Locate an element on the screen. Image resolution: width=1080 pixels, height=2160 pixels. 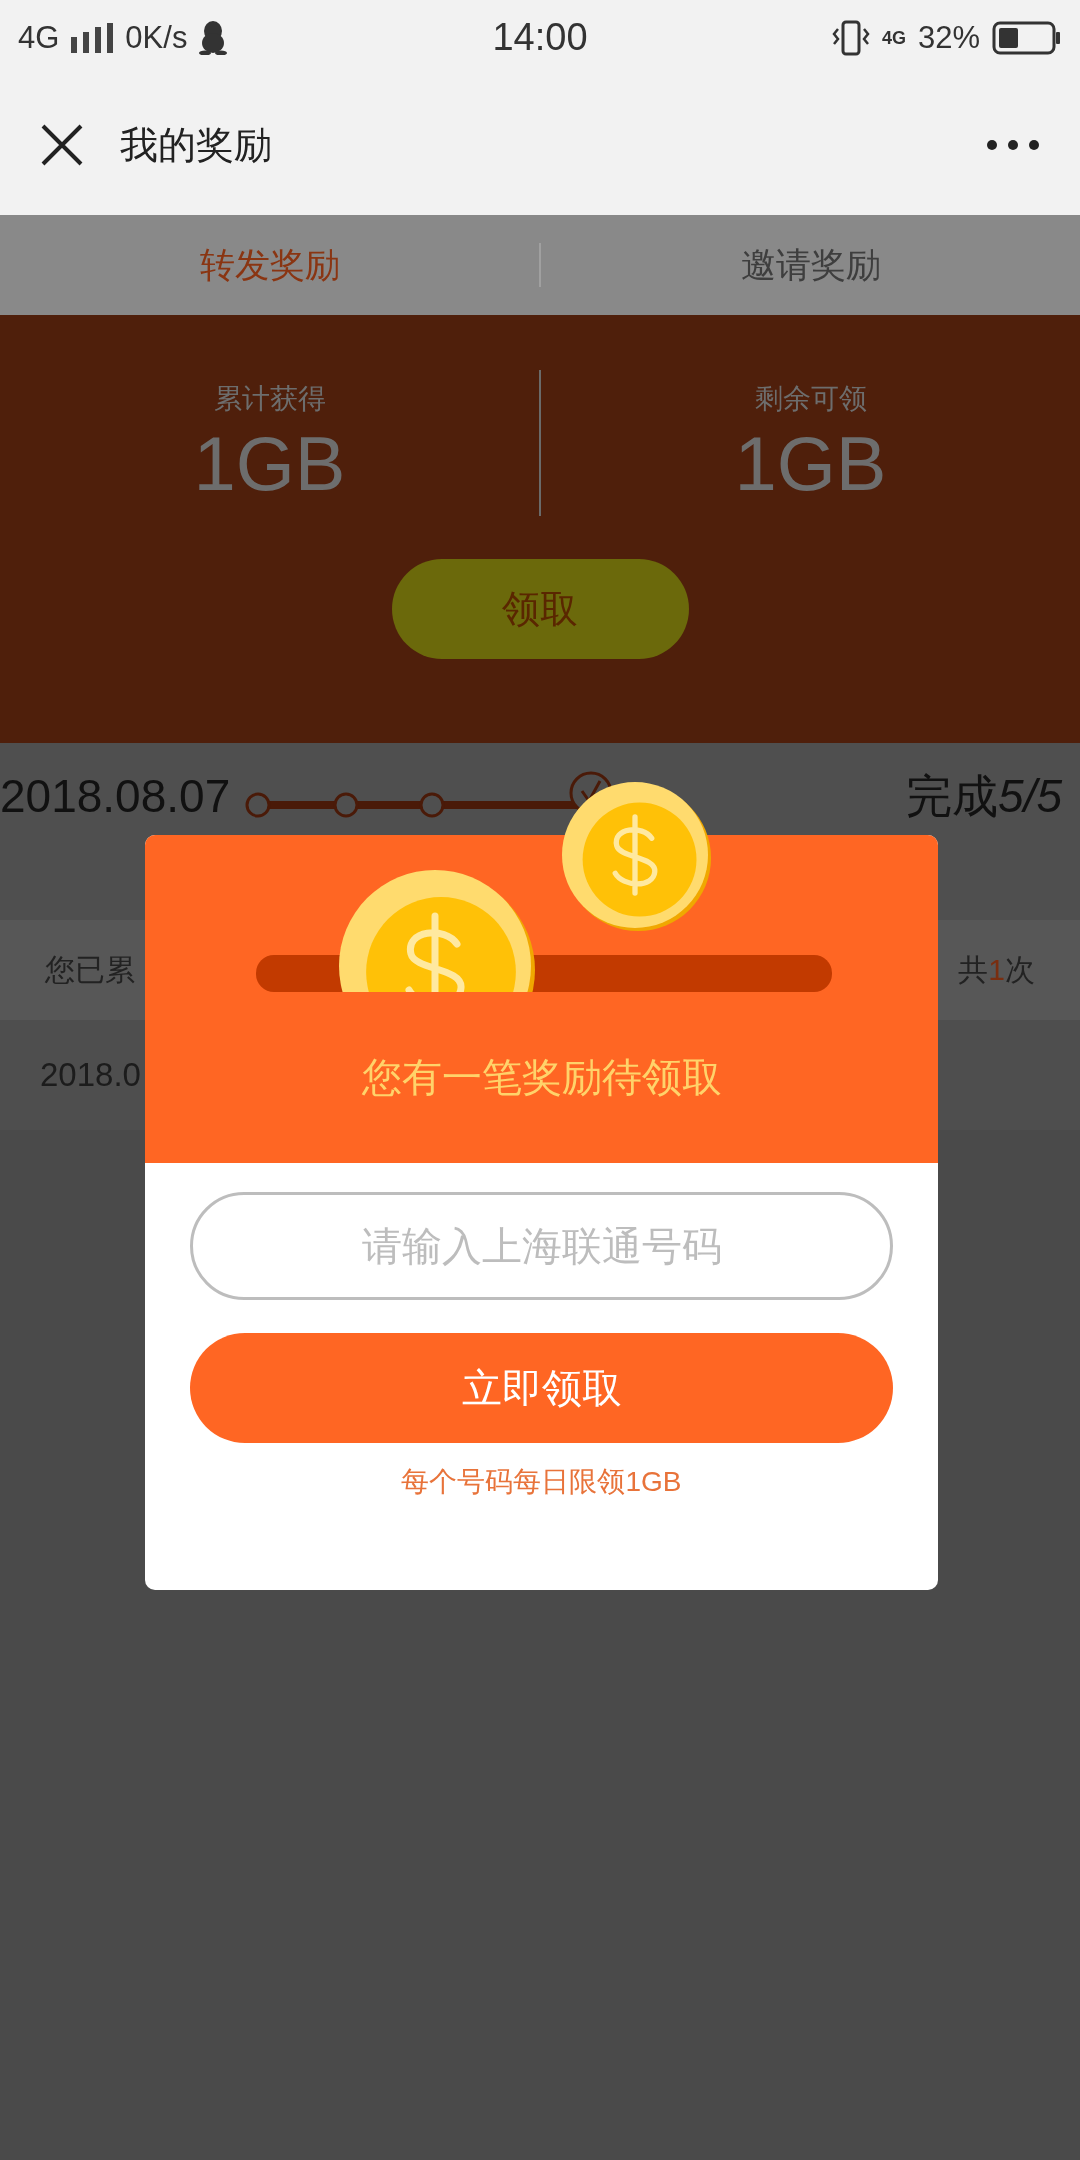
penguin-icon is located at coordinates (213, 37).